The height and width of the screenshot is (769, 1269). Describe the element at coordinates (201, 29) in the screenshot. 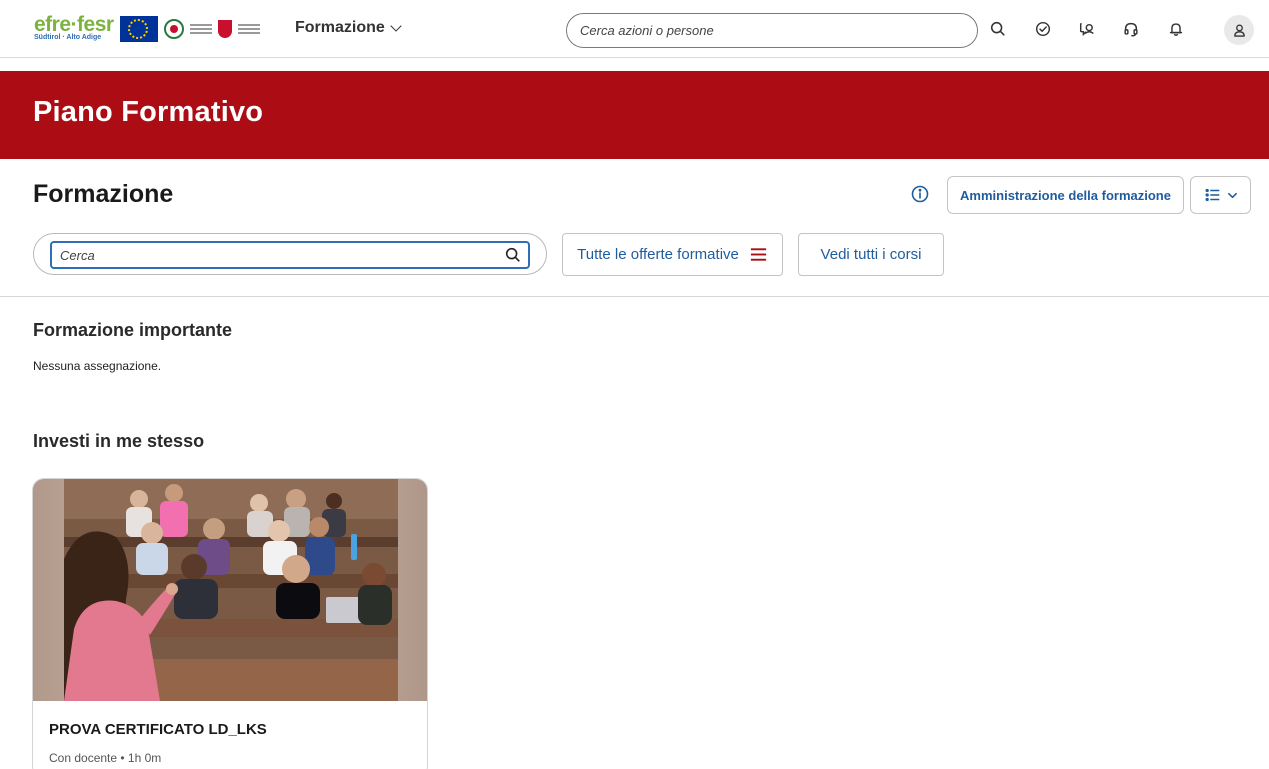

I see `logo-text-lines` at that location.